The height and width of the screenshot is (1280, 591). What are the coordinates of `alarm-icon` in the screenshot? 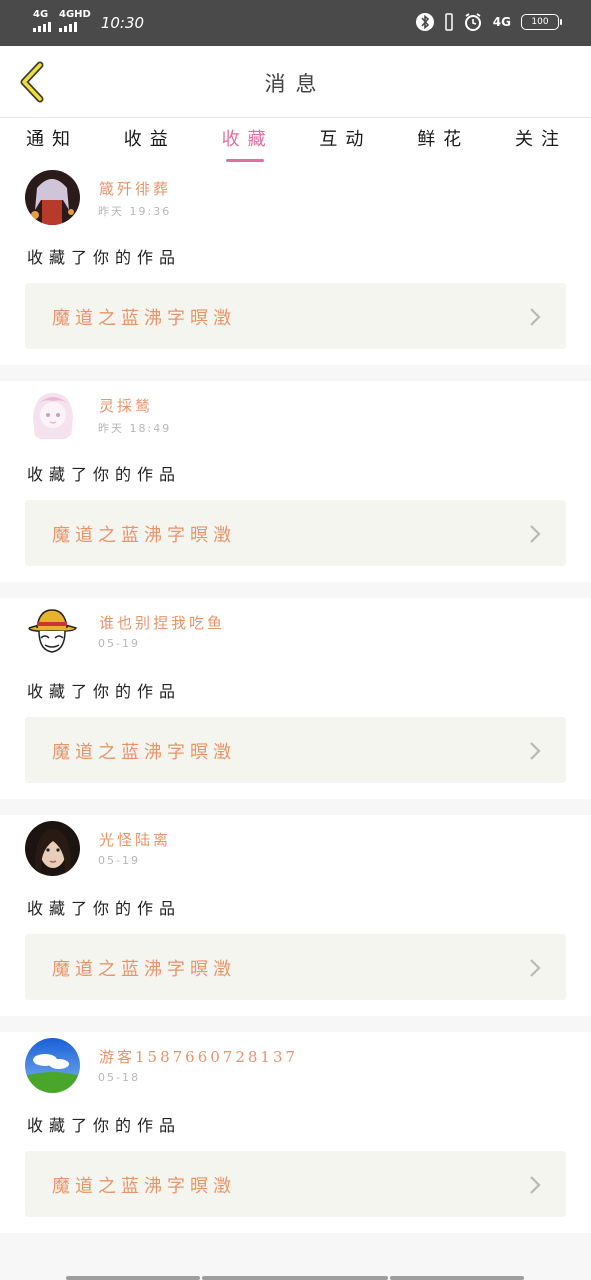 It's located at (472, 22).